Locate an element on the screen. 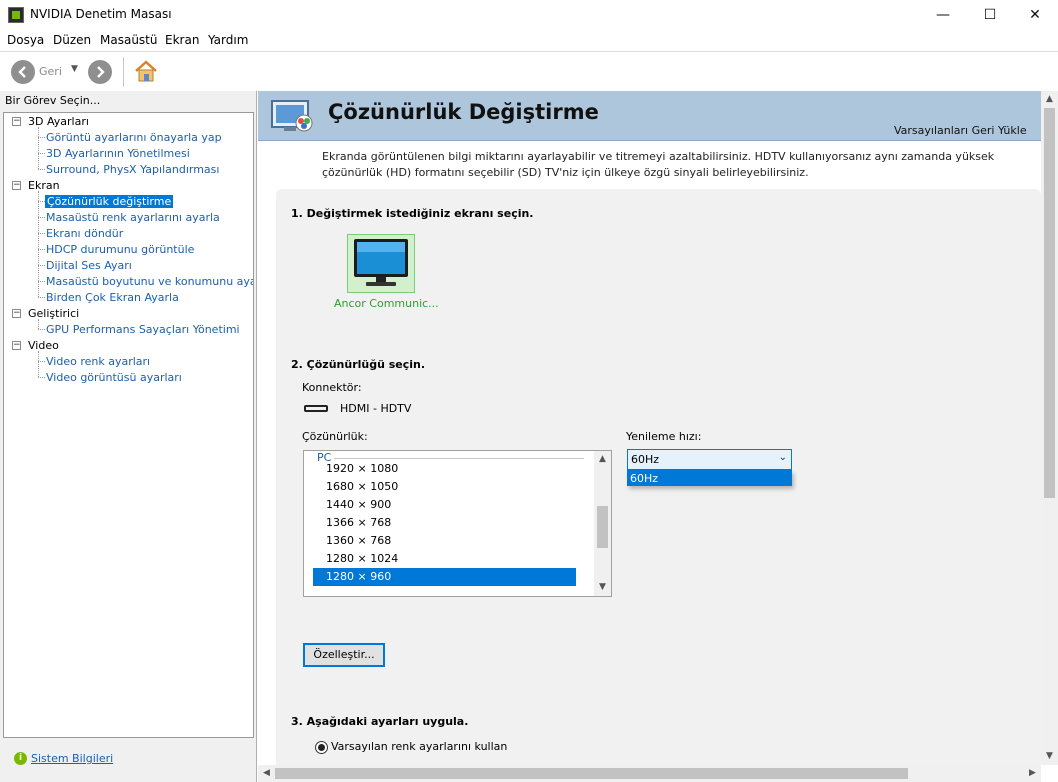 The width and height of the screenshot is (1058, 782). menu-help: Yardım is located at coordinates (228, 40).